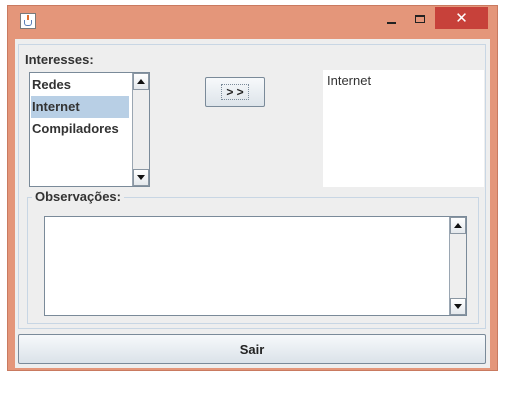 The height and width of the screenshot is (393, 513). I want to click on list-item-redes: Redes, so click(80, 85).